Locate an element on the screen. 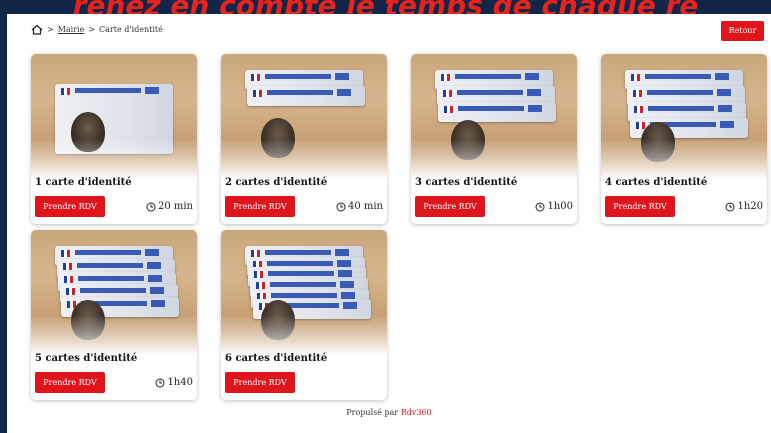 The height and width of the screenshot is (433, 771). footer: Propulsé par Rdv360 is located at coordinates (389, 412).